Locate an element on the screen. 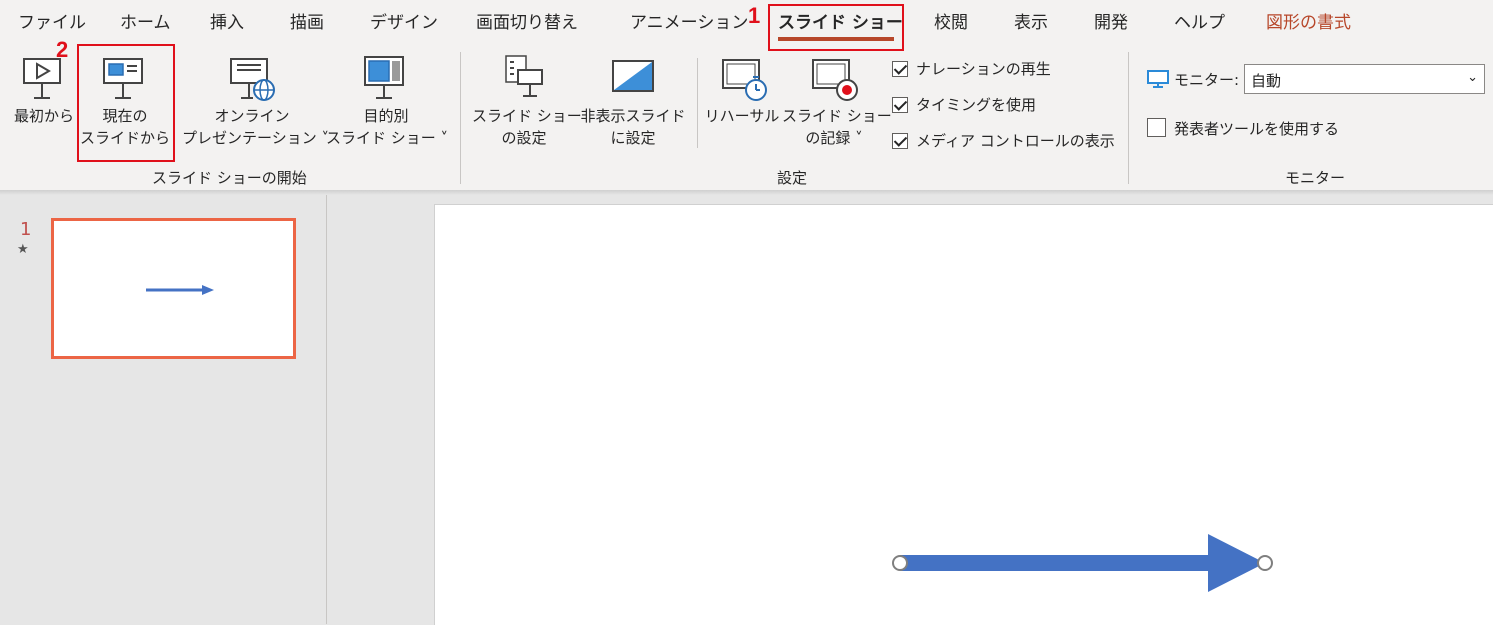 The width and height of the screenshot is (1493, 625). rehearse-timer-icon is located at coordinates (744, 80).